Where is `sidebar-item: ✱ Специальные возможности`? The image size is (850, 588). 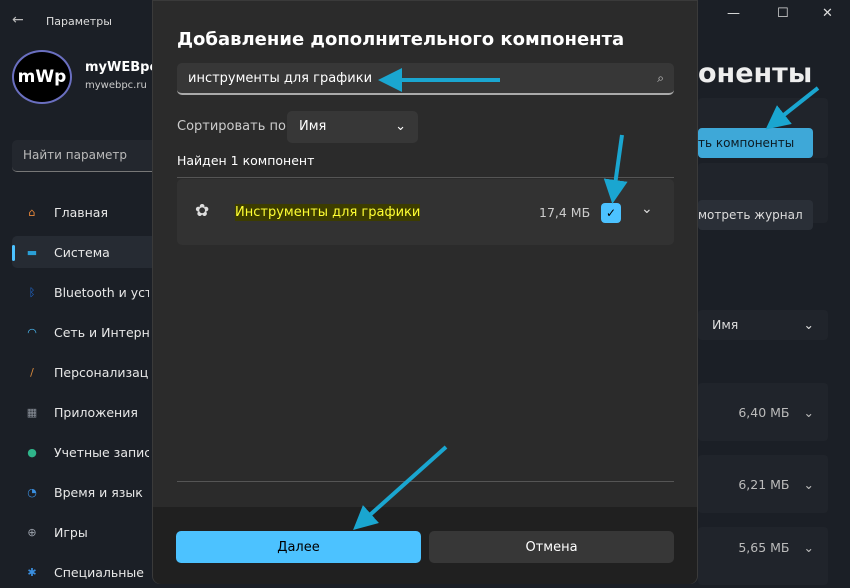 sidebar-item: ✱ Специальные возможности is located at coordinates (87, 572).